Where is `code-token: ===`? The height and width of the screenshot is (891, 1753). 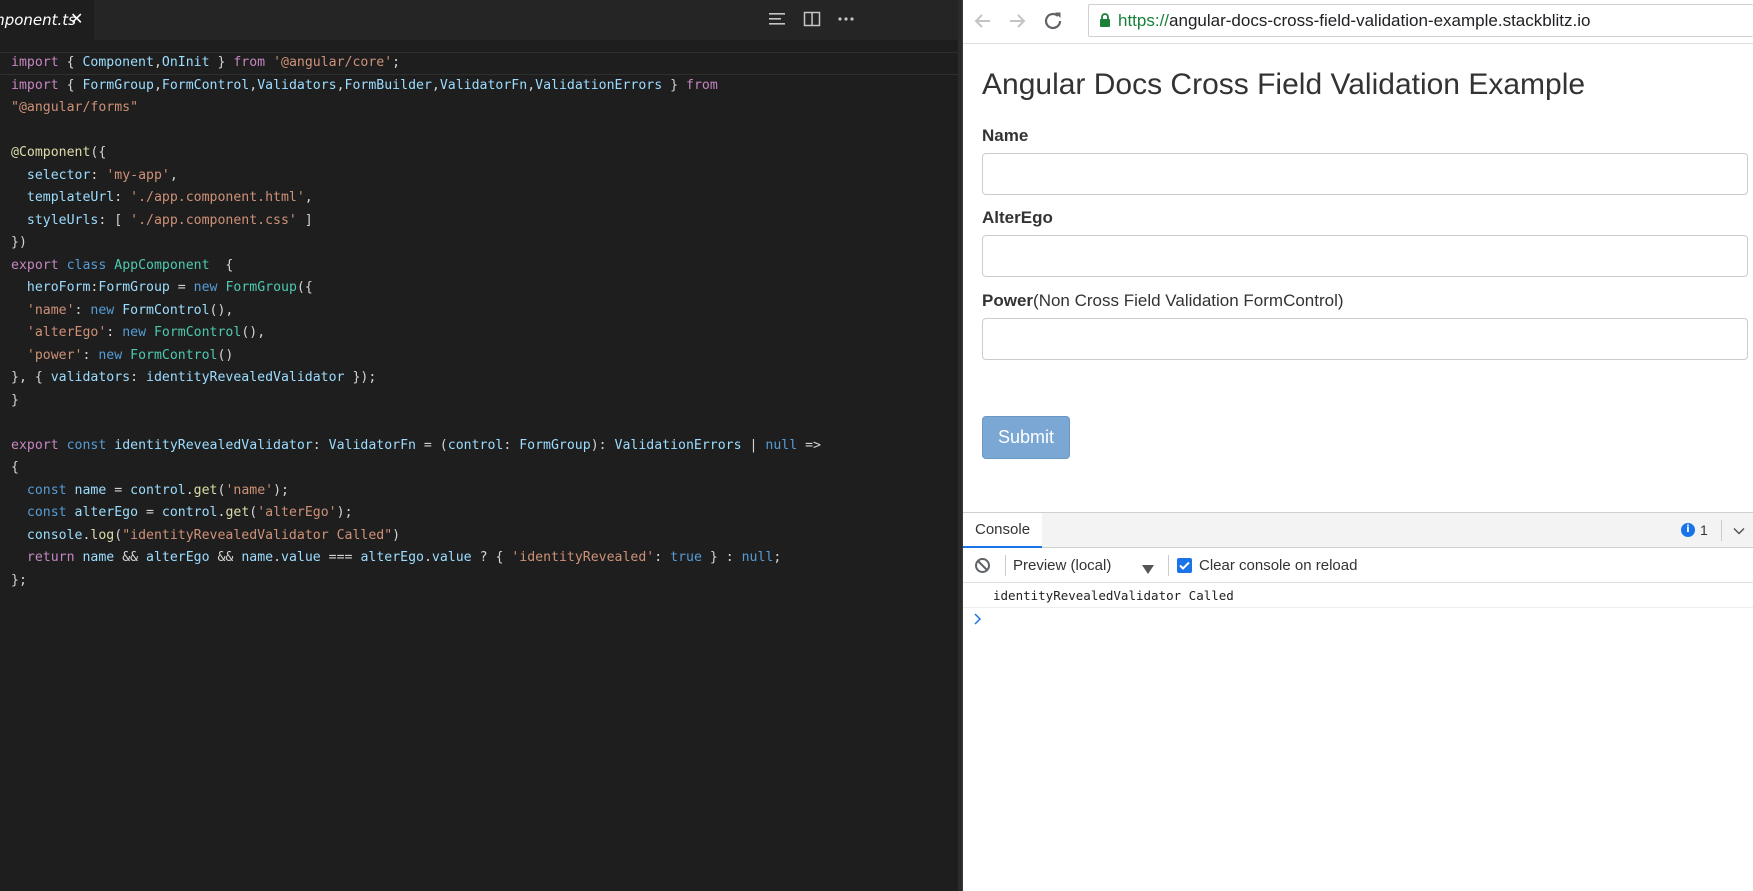 code-token: === is located at coordinates (340, 557).